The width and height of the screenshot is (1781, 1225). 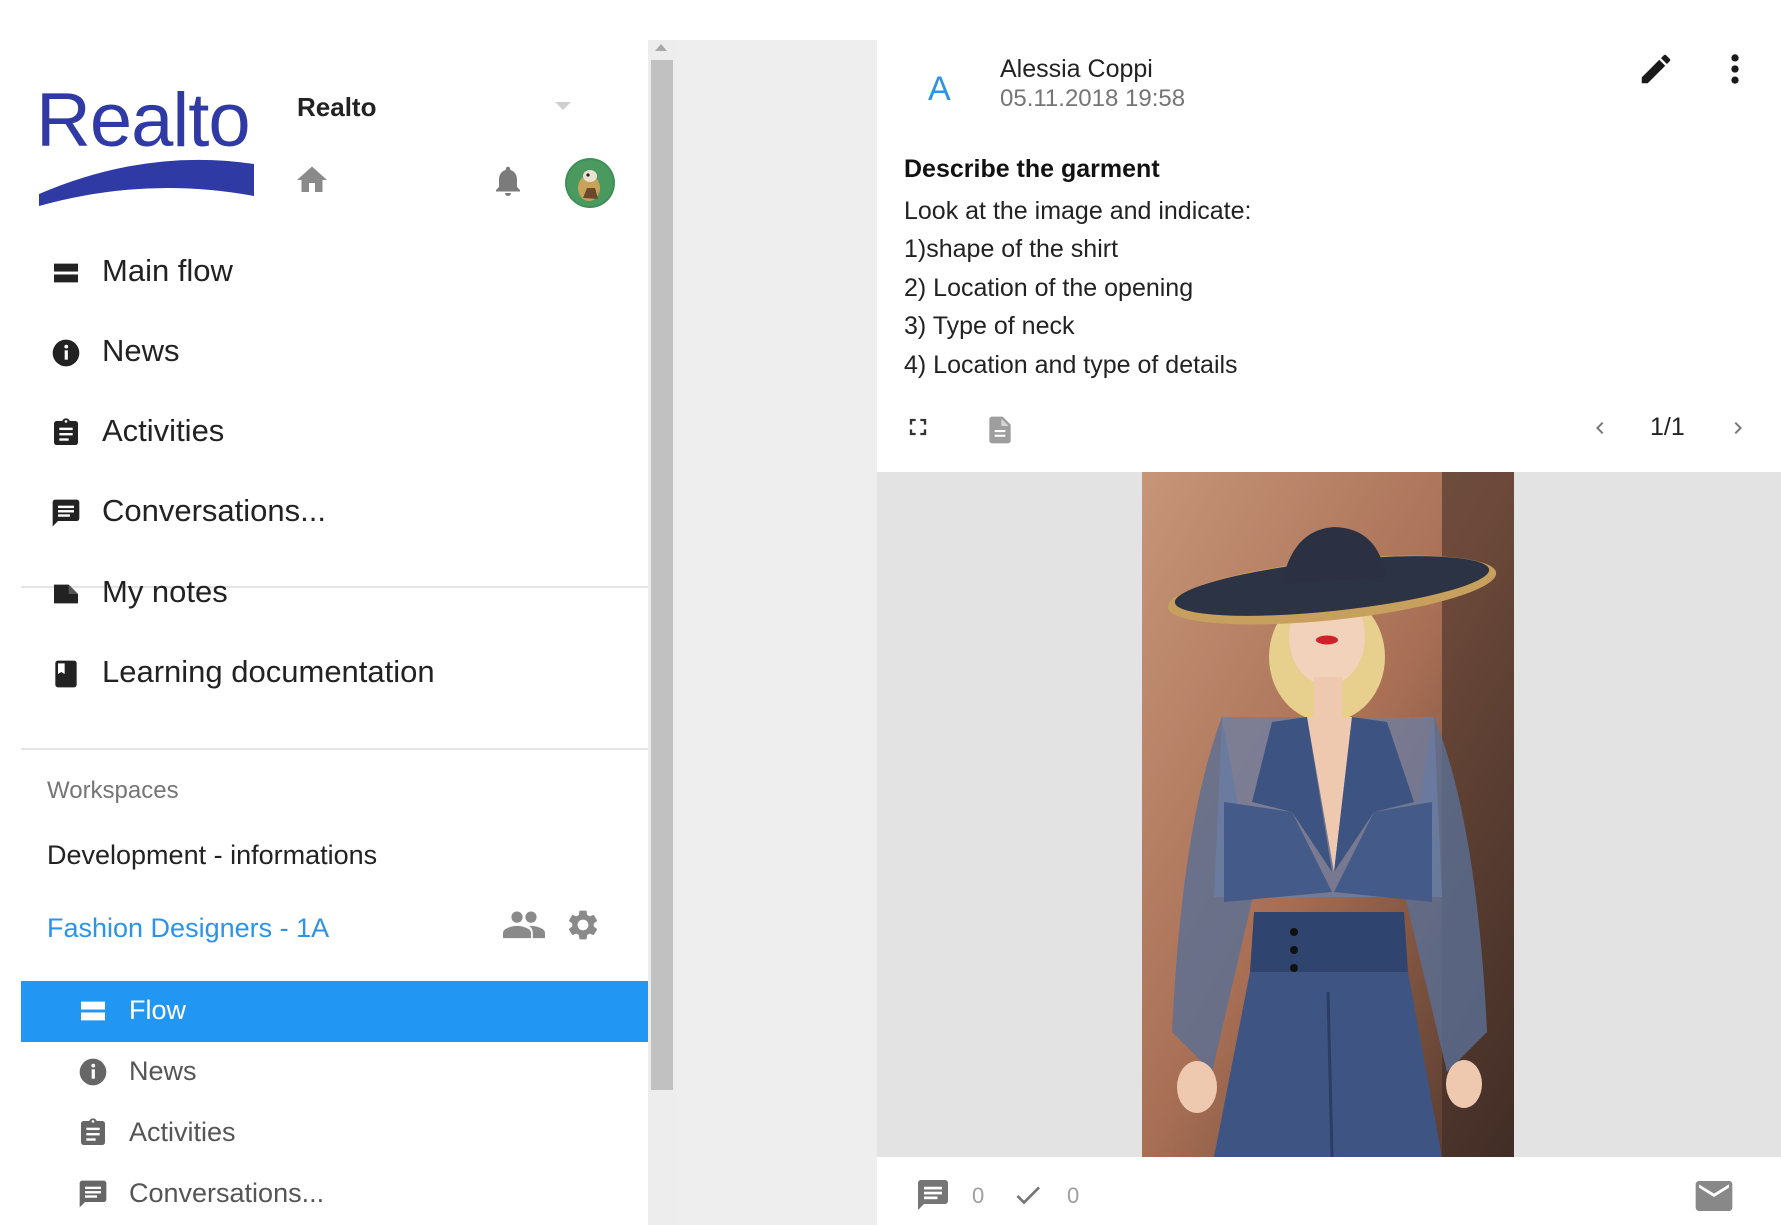 I want to click on scroll-up-arrow-icon, so click(x=661, y=47).